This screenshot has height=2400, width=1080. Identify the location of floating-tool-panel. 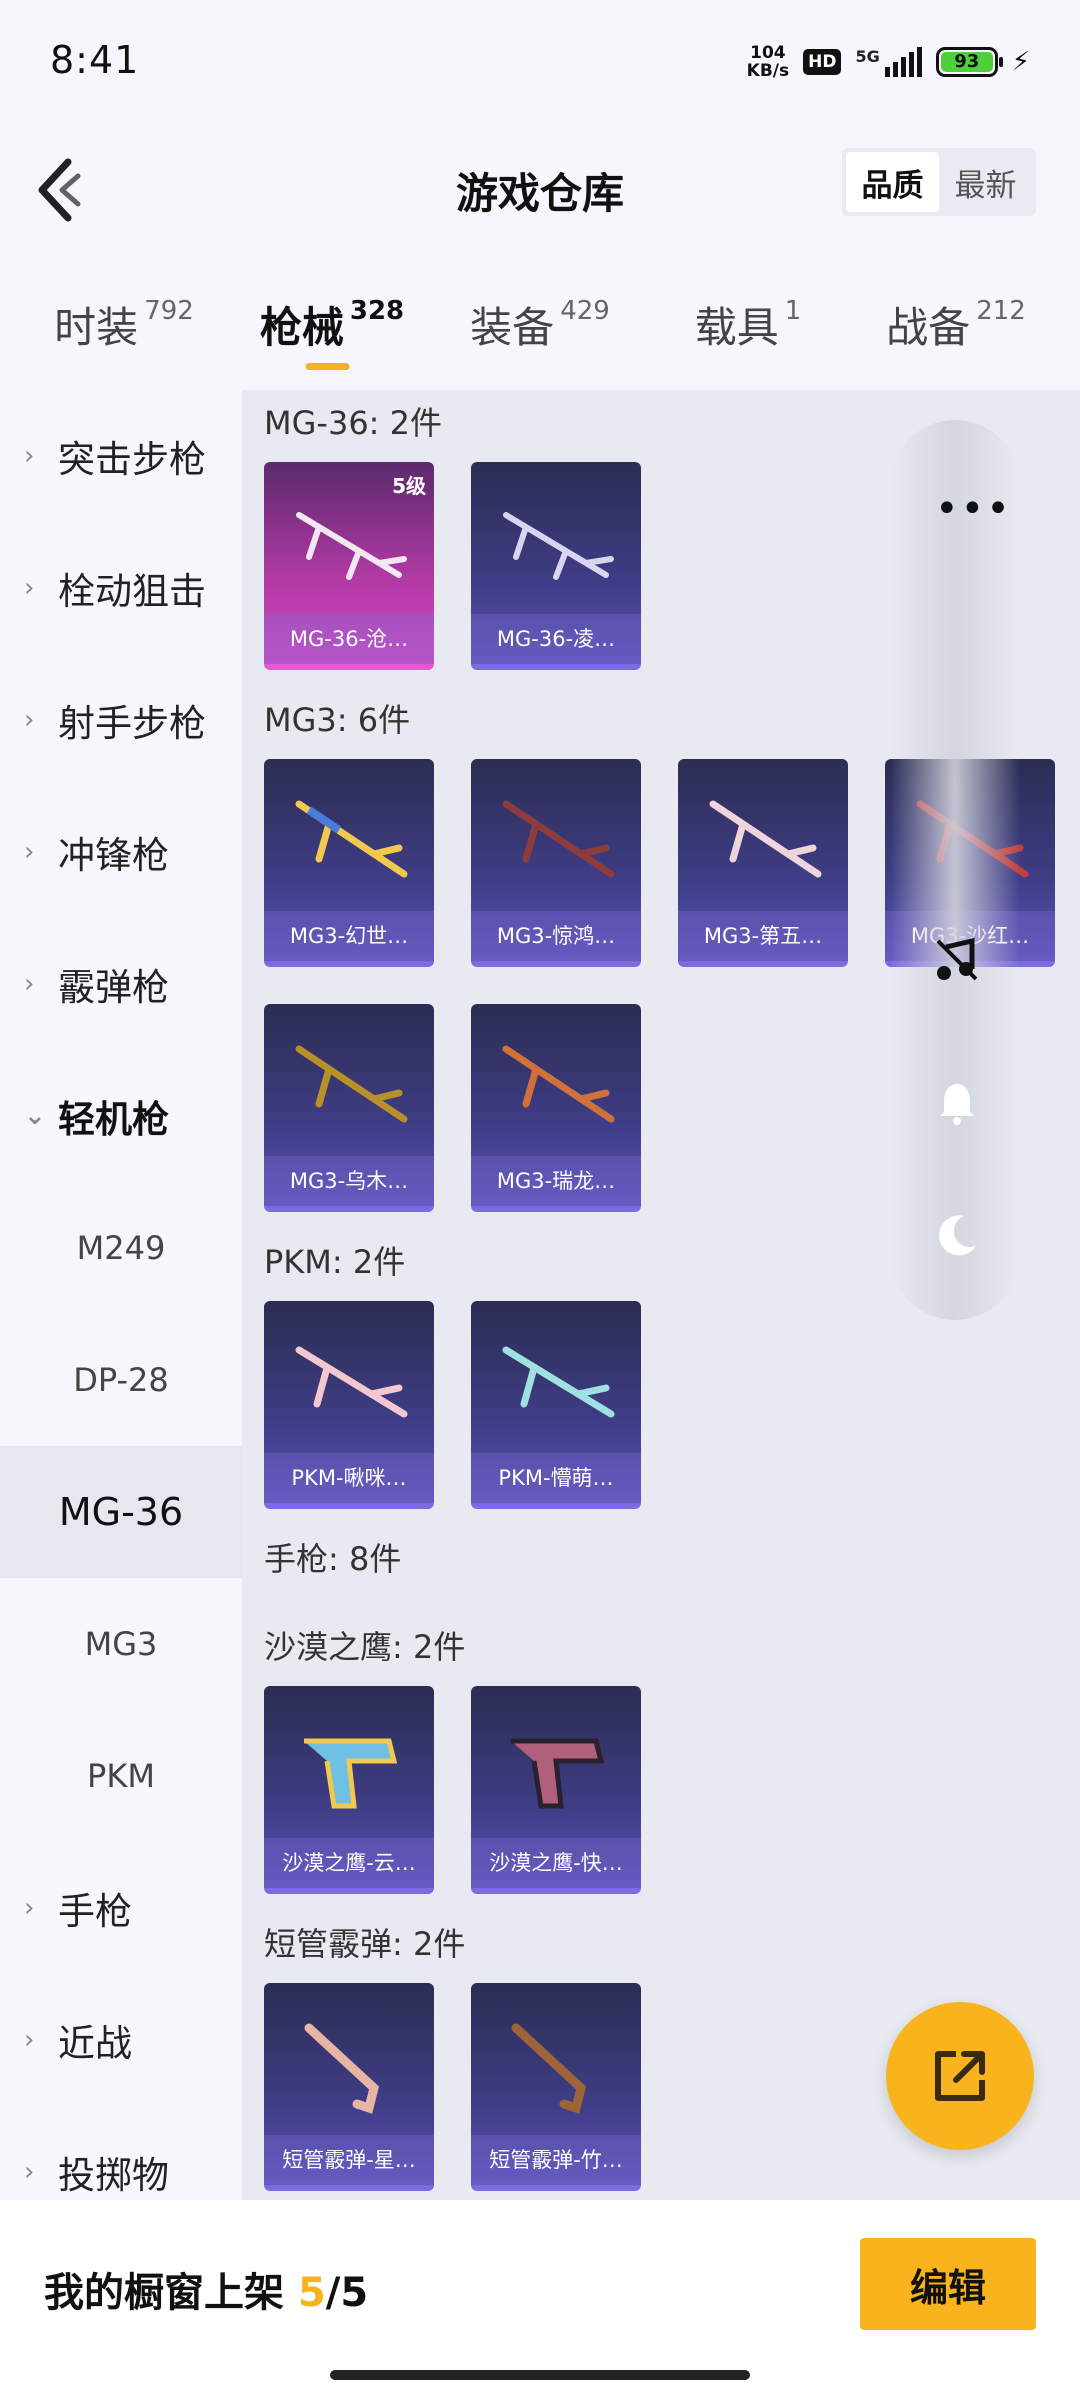
(955, 870).